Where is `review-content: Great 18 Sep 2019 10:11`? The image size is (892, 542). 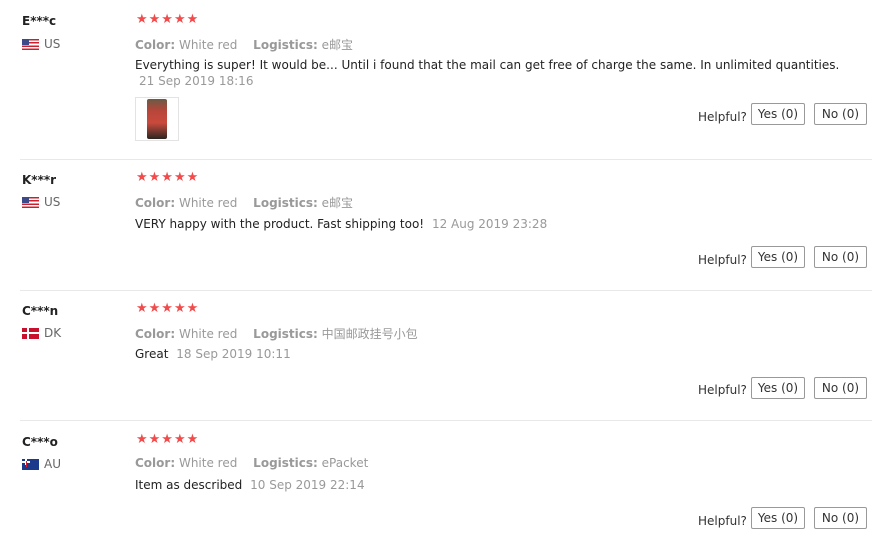 review-content: Great 18 Sep 2019 10:11 is located at coordinates (213, 354).